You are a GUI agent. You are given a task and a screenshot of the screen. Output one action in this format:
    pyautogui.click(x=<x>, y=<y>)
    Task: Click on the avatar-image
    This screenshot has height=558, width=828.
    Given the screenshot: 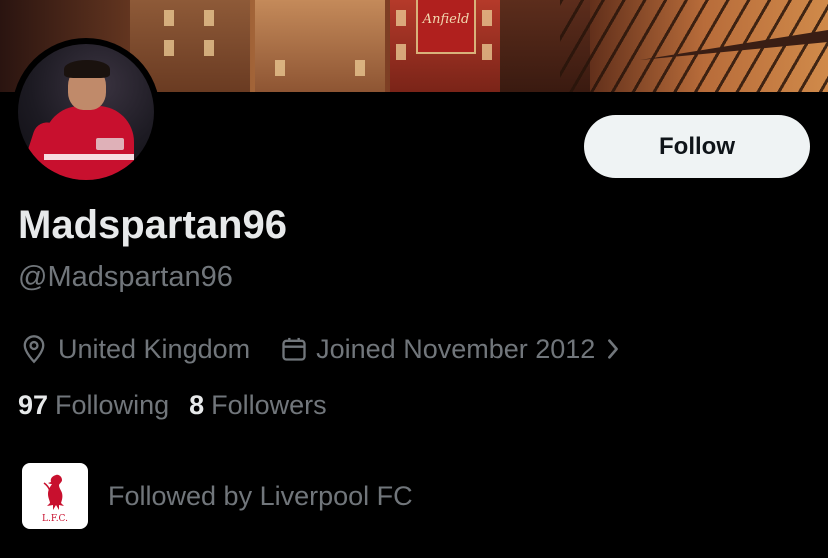 What is the action you would take?
    pyautogui.click(x=86, y=112)
    